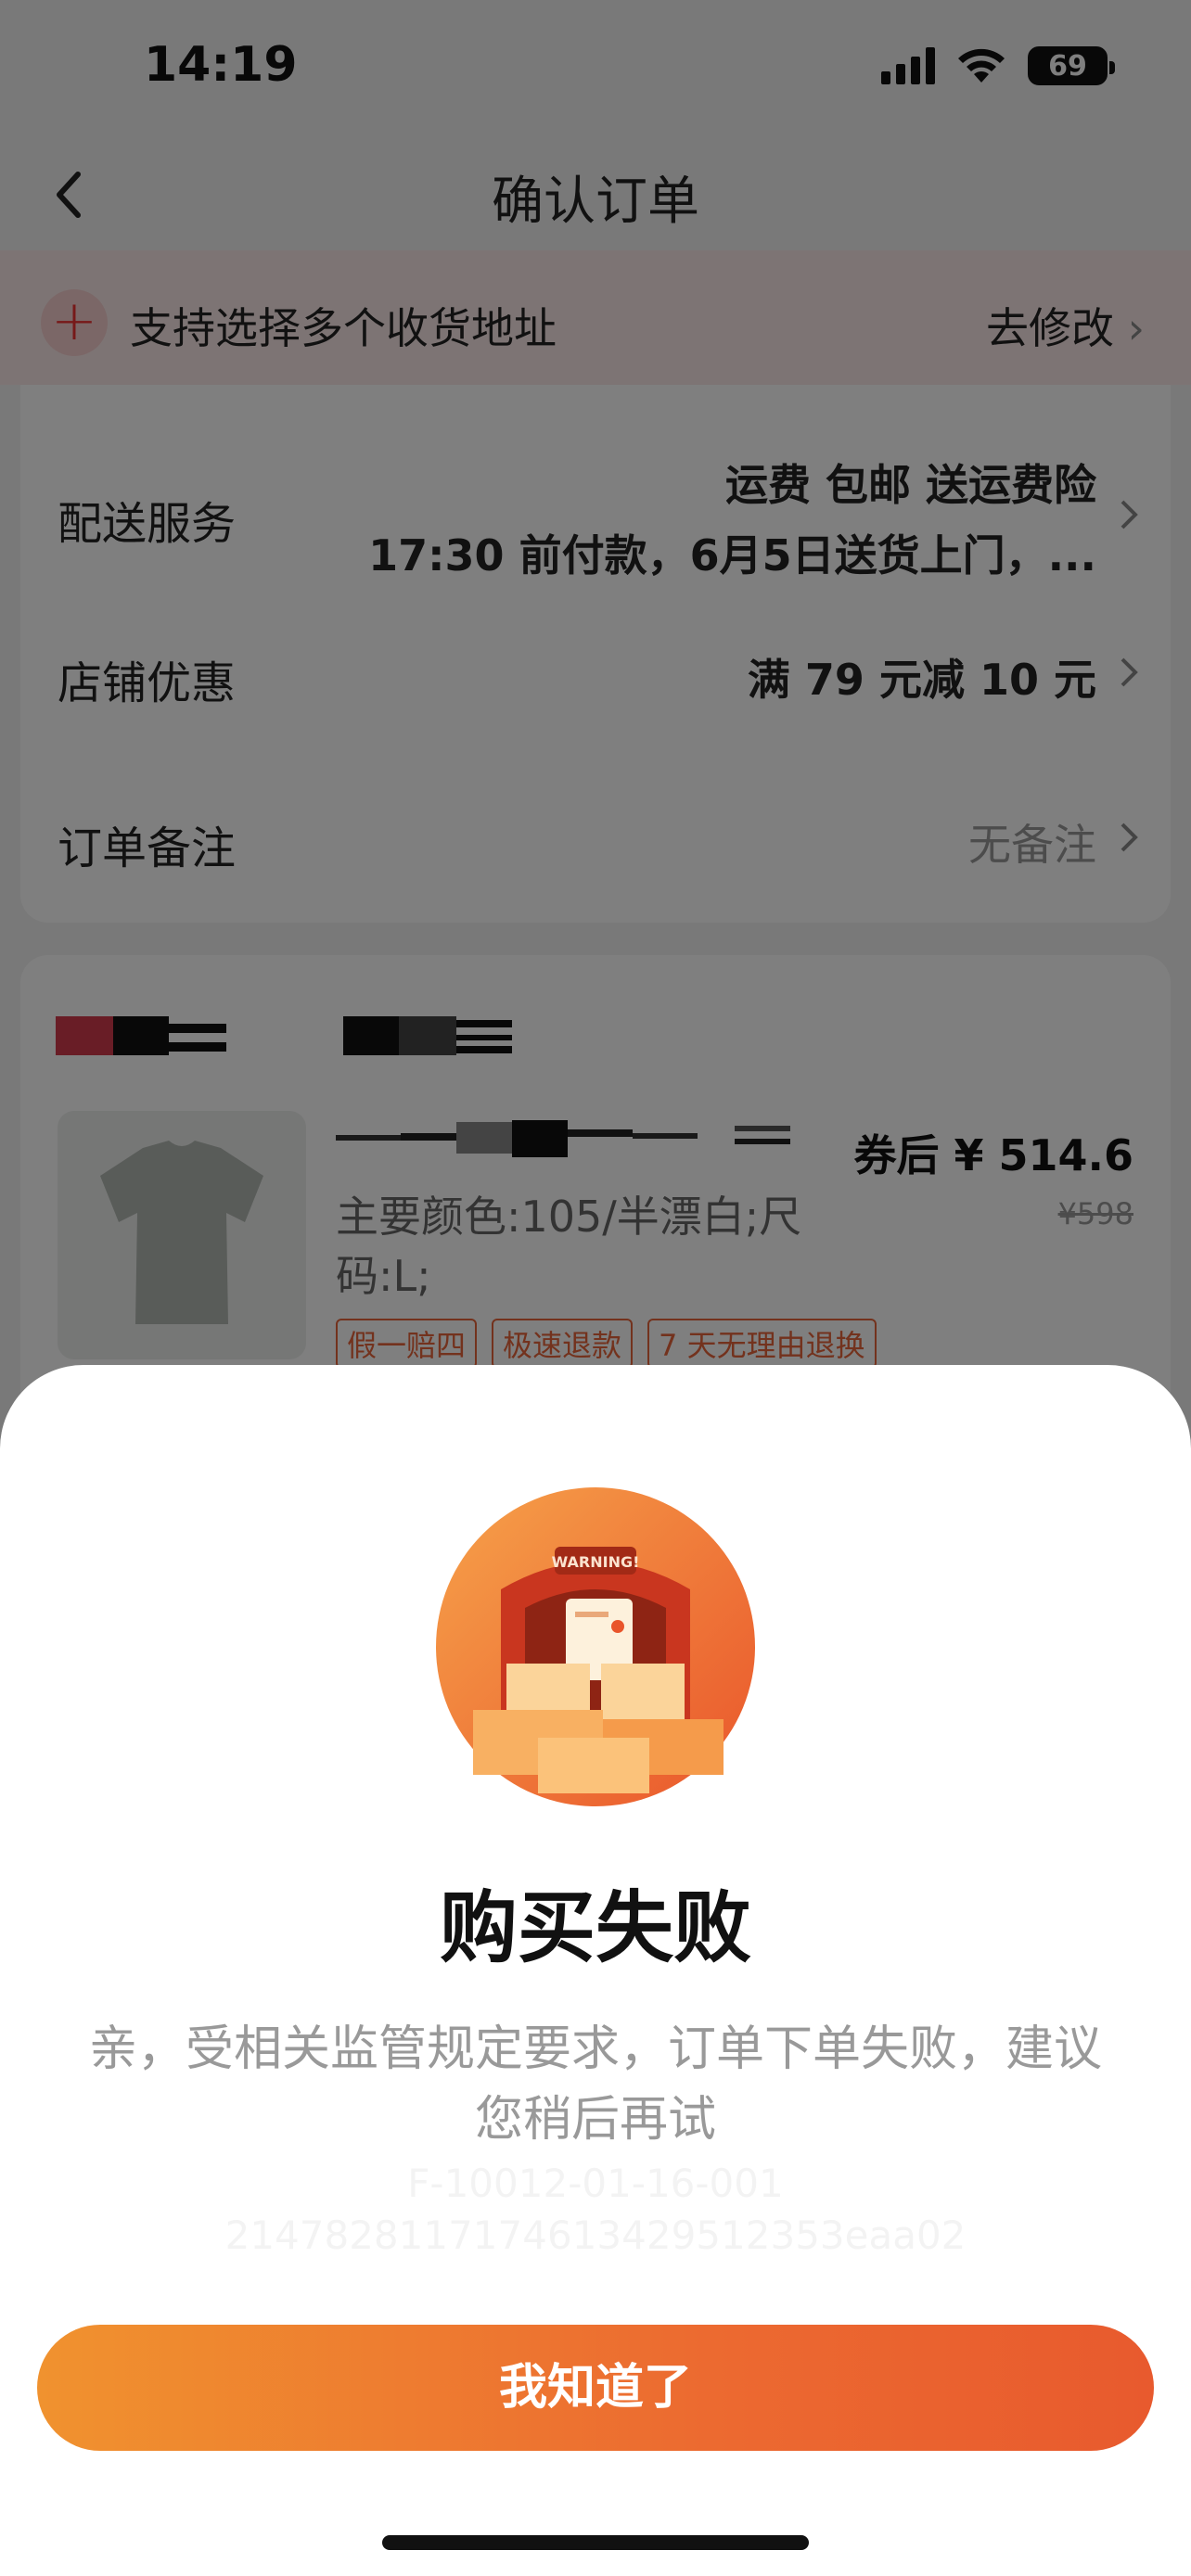  Describe the element at coordinates (595, 2388) in the screenshot. I see `acknowledge-button: 我知道了` at that location.